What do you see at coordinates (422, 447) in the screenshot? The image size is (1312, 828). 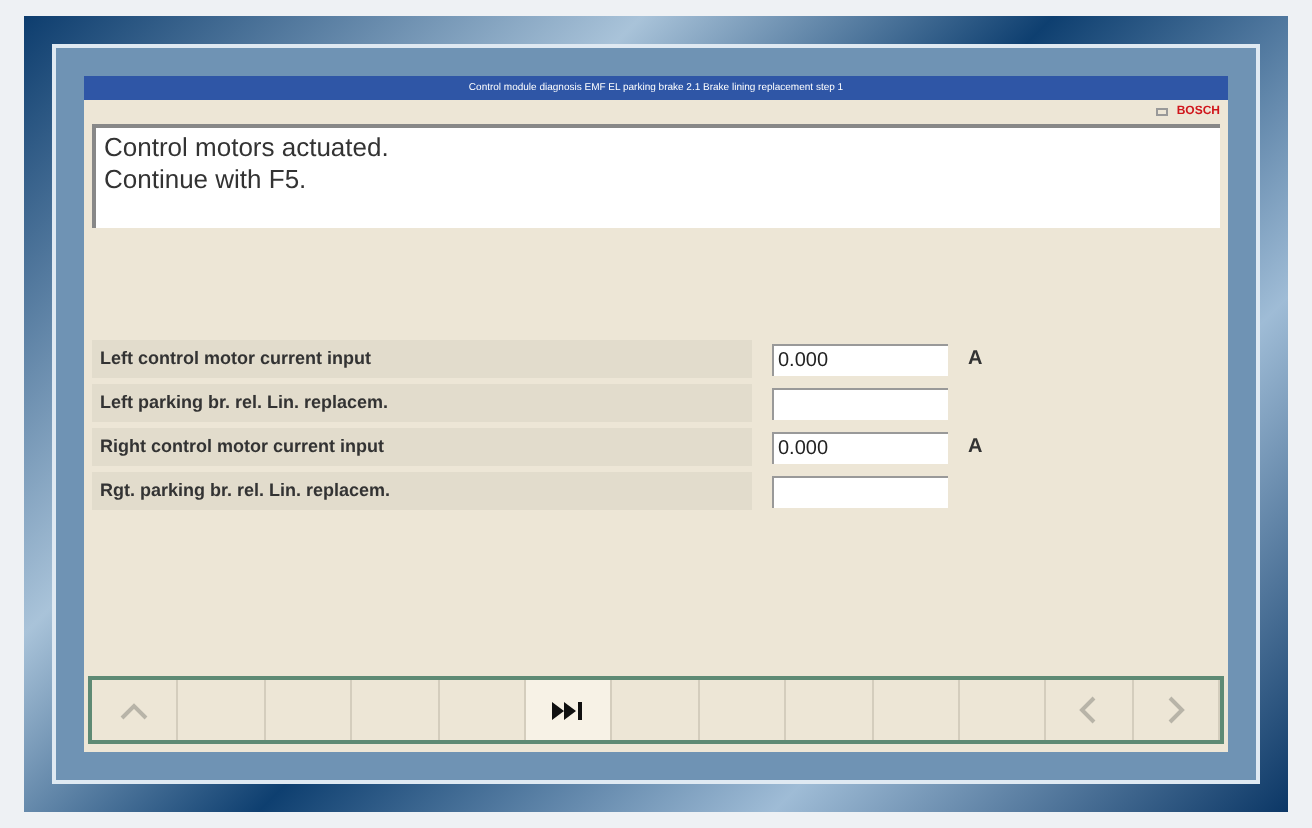 I see `value-label: Right control motor current input` at bounding box center [422, 447].